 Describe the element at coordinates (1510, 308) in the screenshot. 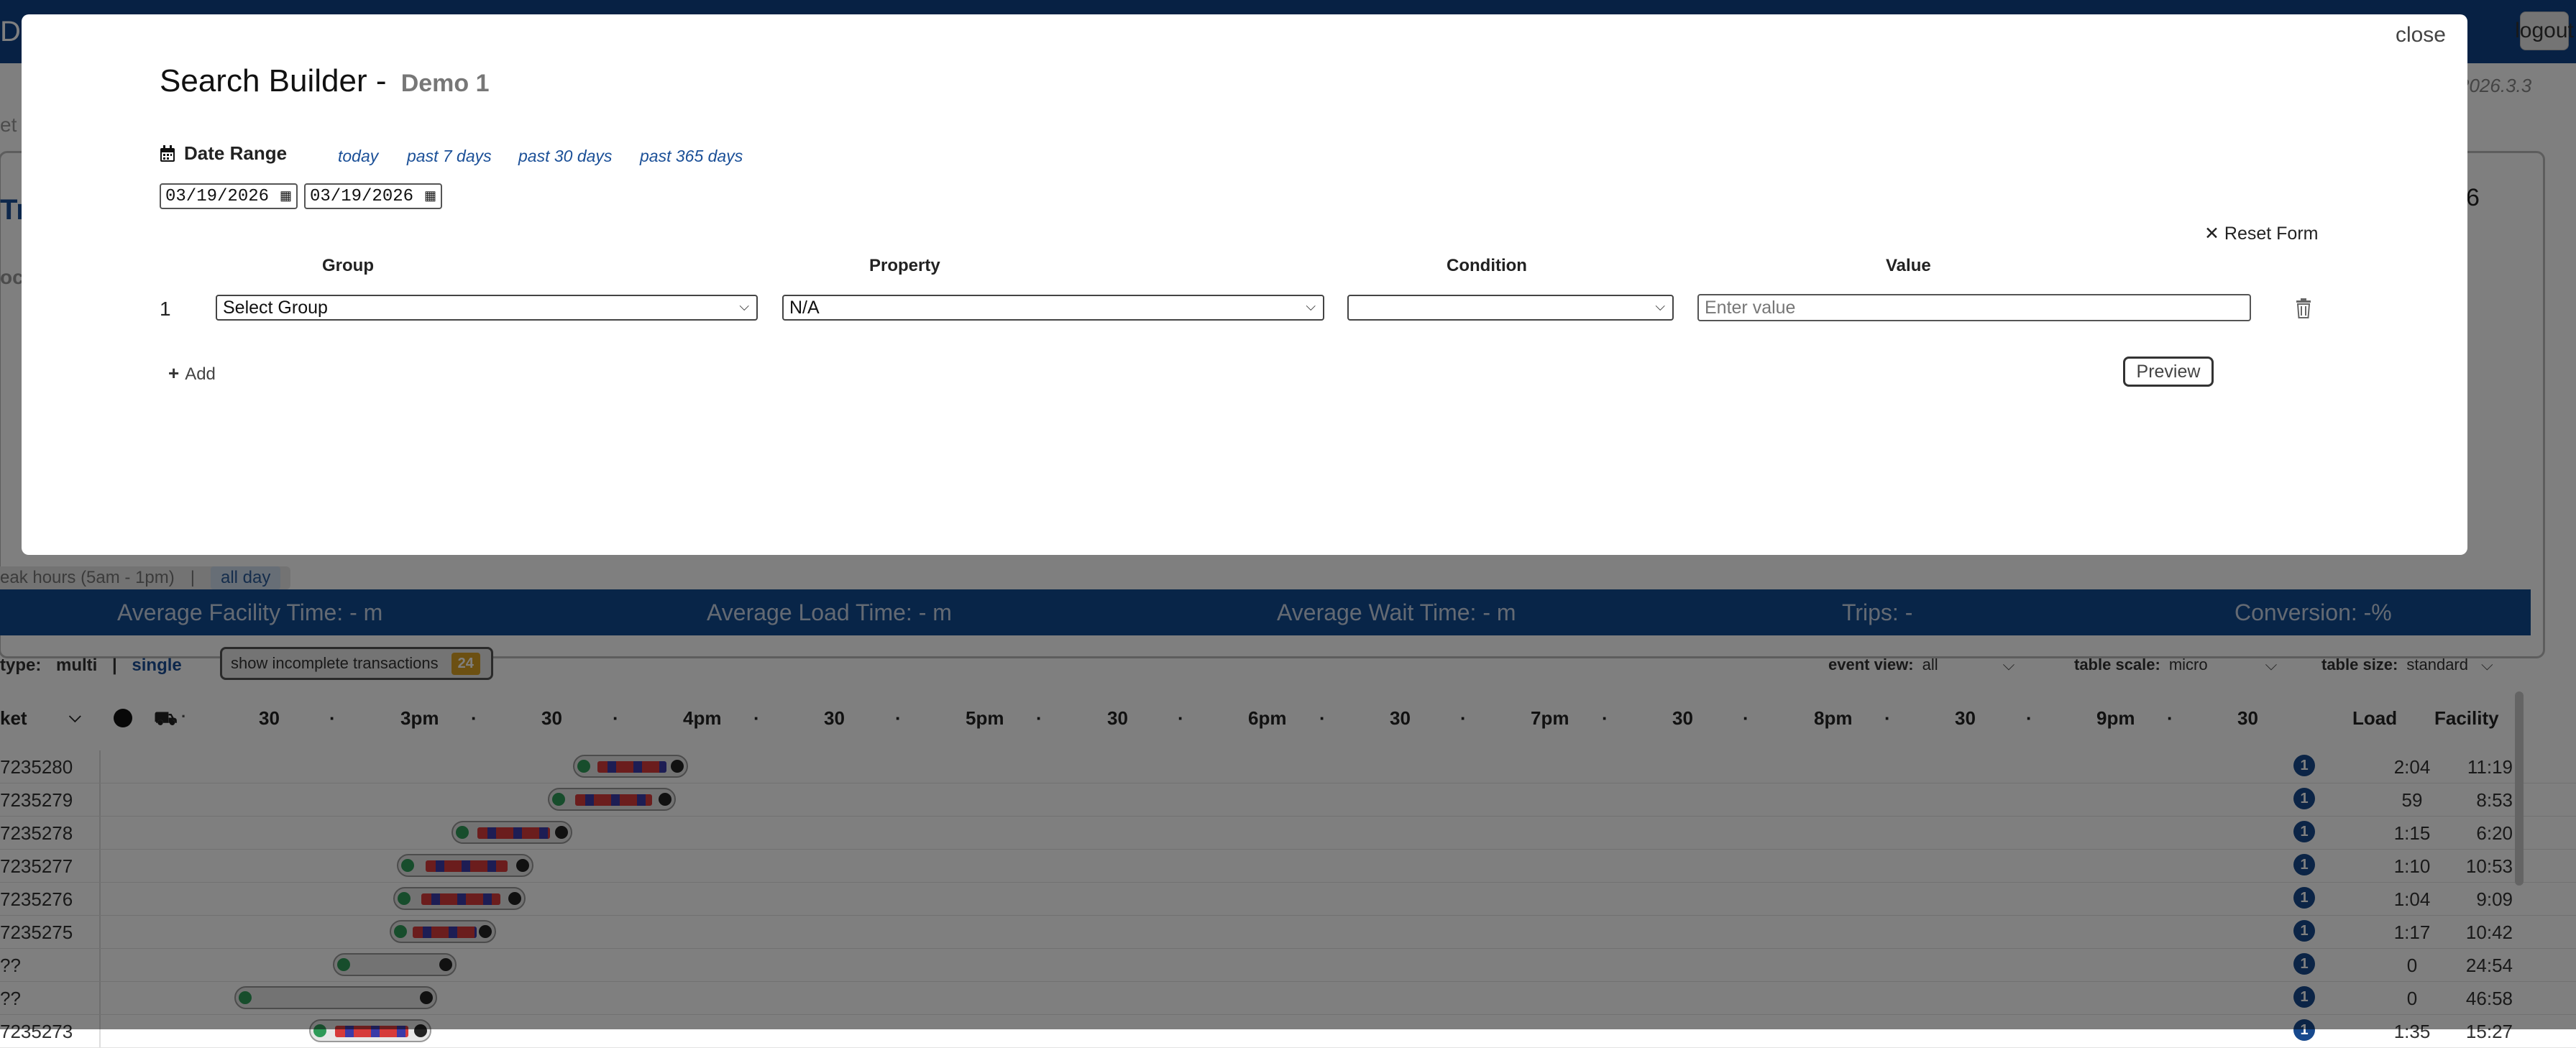

I see `condition-select: ⌵` at that location.